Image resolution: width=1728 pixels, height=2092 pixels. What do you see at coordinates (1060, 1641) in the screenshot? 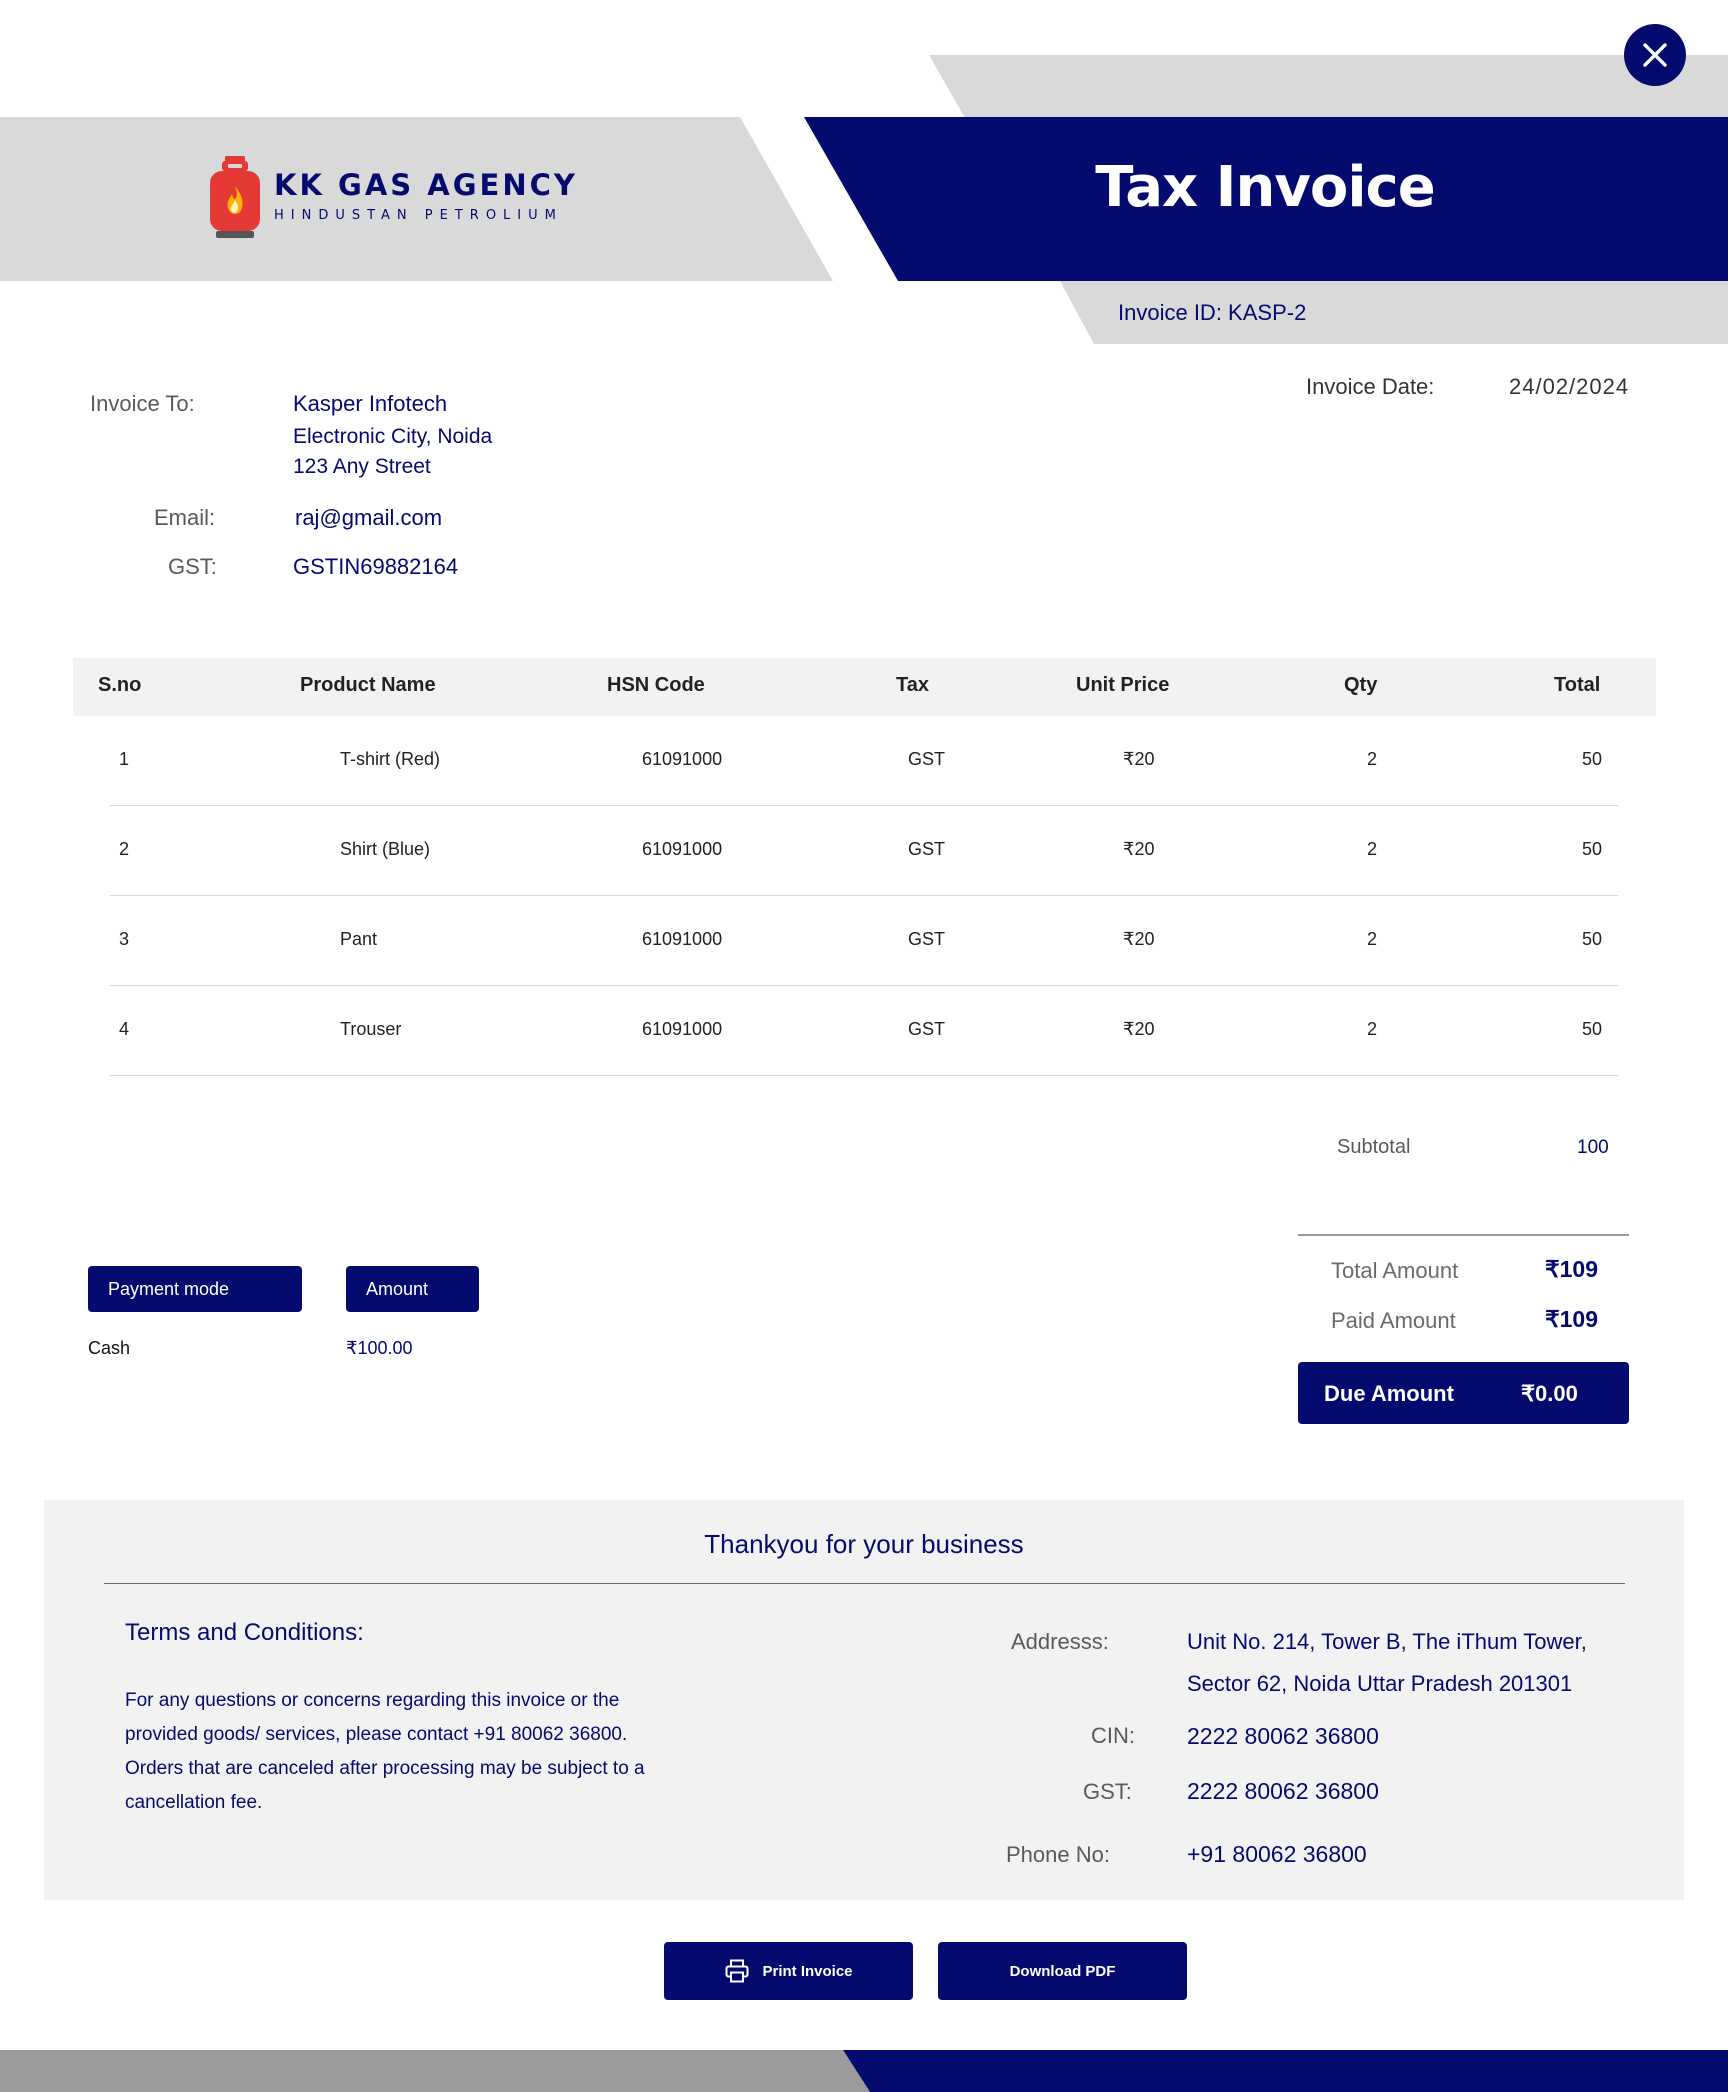
I see `address-label: Addresss:` at bounding box center [1060, 1641].